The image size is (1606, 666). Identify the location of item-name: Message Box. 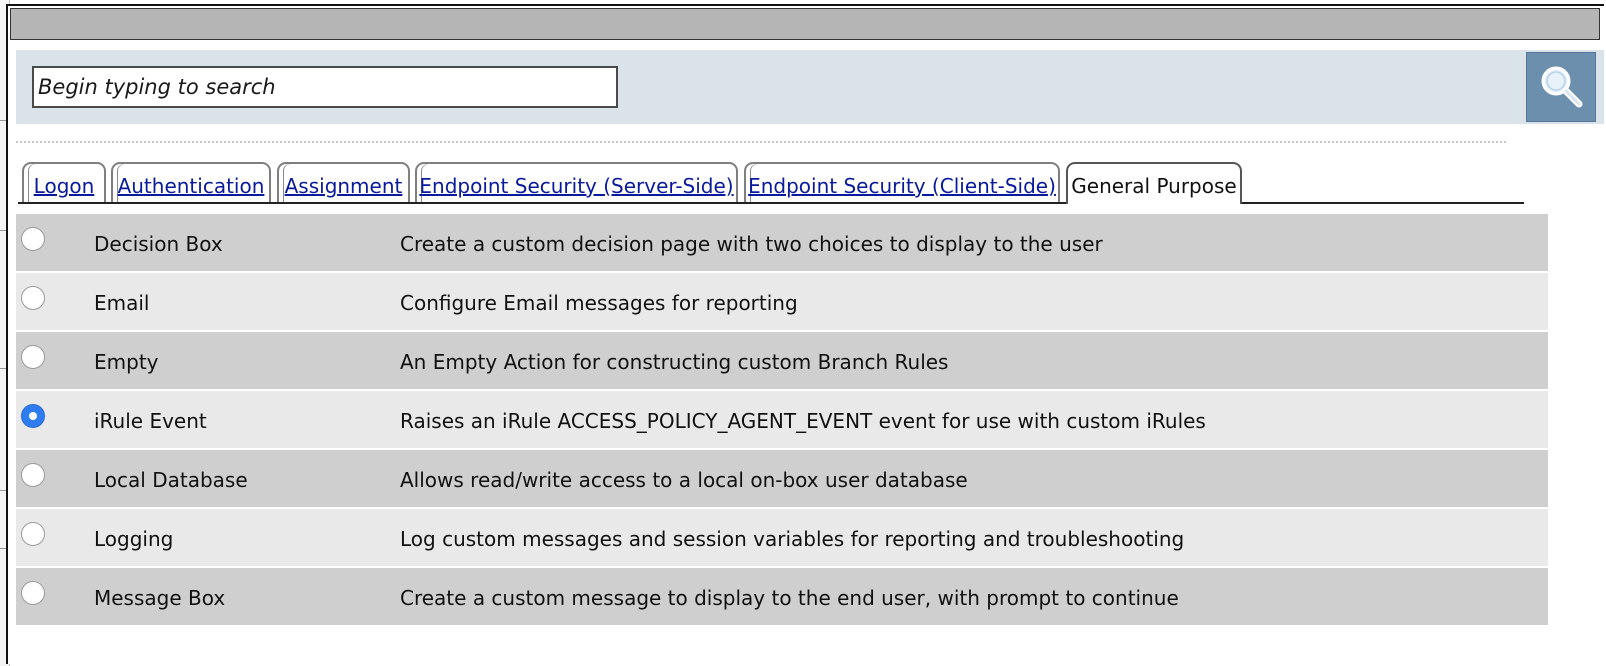
(160, 598).